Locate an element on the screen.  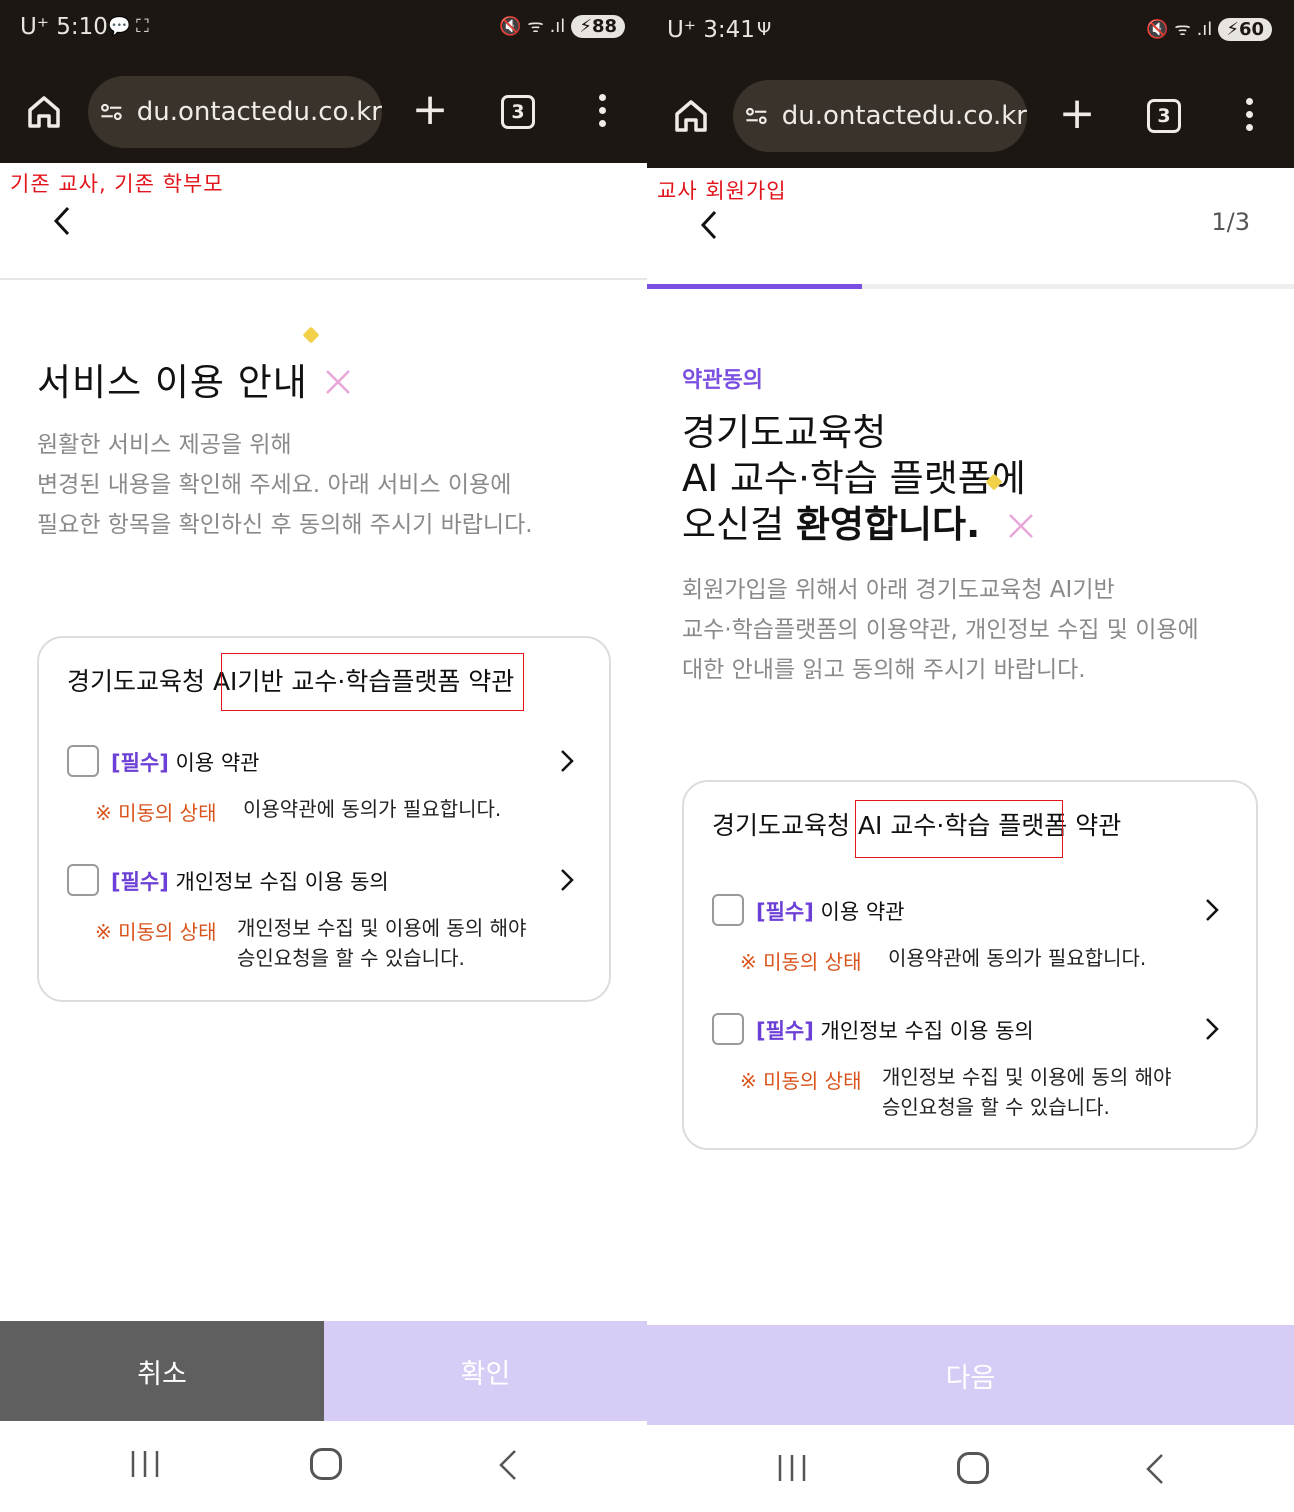
confirm-button: 확인 is located at coordinates (485, 1371).